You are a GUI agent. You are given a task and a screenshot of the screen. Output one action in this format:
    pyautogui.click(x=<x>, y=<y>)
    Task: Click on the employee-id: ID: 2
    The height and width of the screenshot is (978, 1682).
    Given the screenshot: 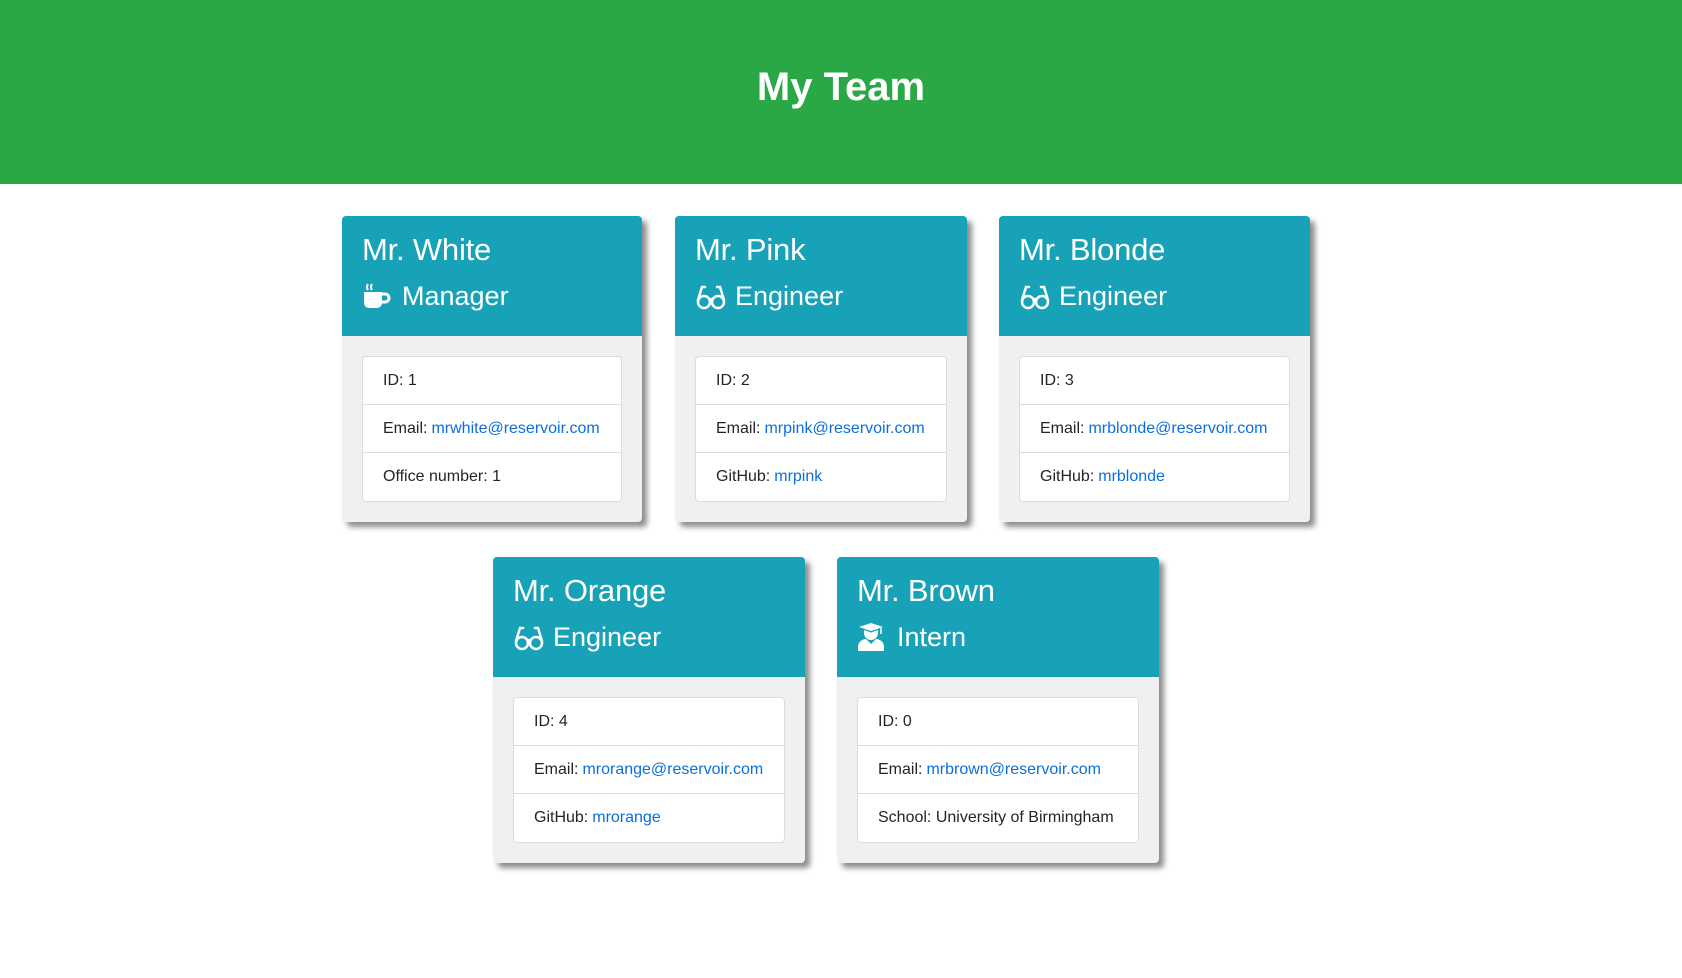 What is the action you would take?
    pyautogui.click(x=821, y=381)
    